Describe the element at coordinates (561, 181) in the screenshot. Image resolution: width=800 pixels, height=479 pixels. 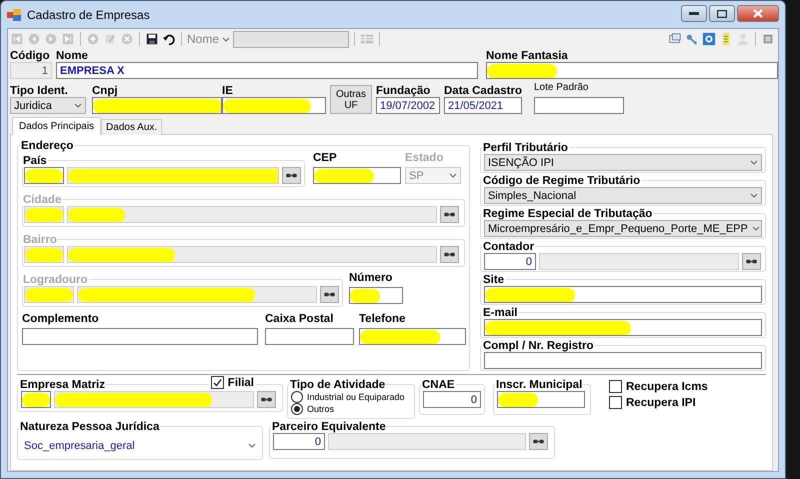
I see `field-label: Código de Regime Tributário` at that location.